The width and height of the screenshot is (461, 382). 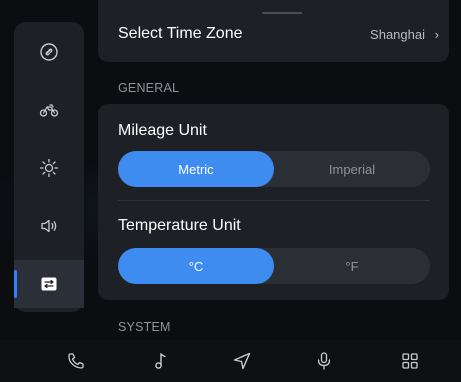 I want to click on settings-category-rail, so click(x=49, y=167).